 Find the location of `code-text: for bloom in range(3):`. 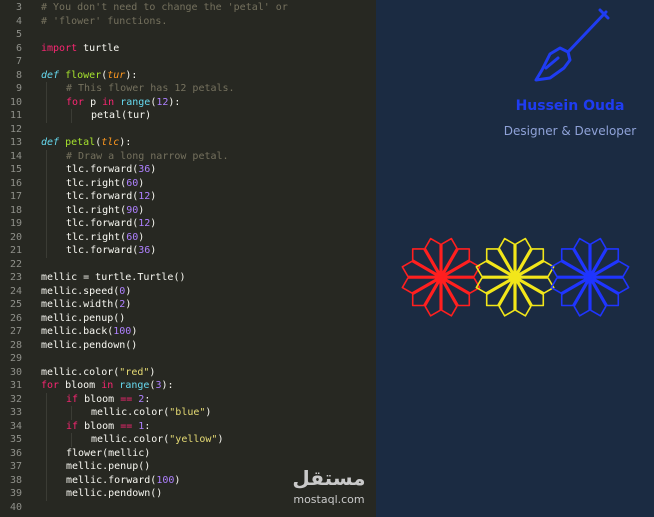

code-text: for bloom in range(3): is located at coordinates (107, 386).